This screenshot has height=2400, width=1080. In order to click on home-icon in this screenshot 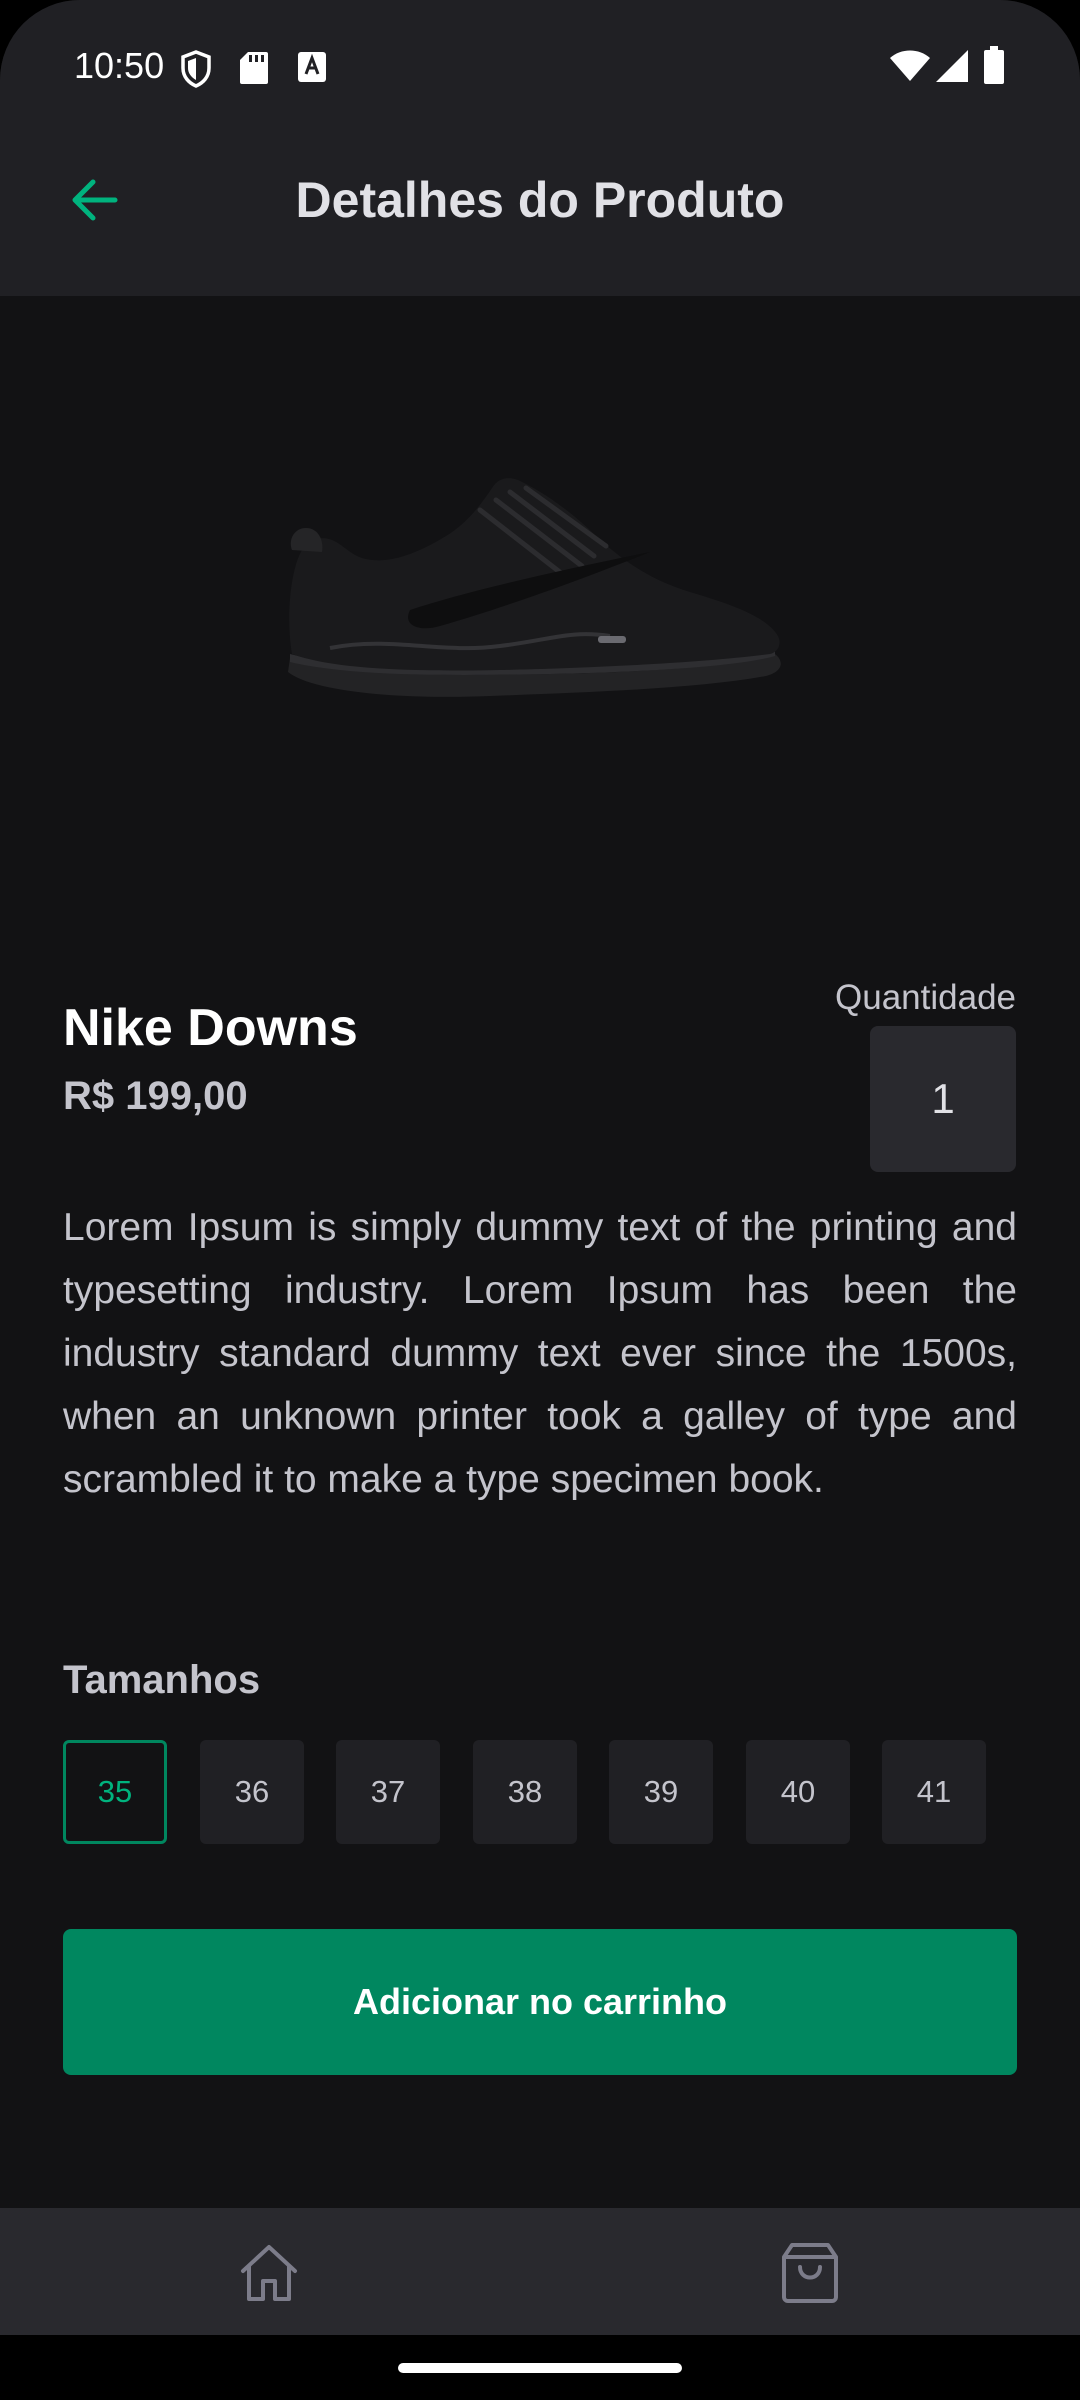, I will do `click(269, 2273)`.